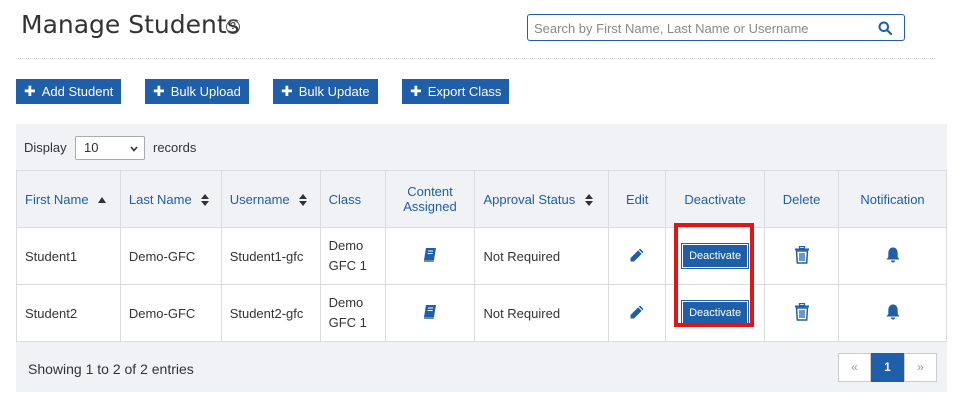 This screenshot has width=955, height=399. Describe the element at coordinates (715, 199) in the screenshot. I see `column-header-deactivate: Deactivate` at that location.